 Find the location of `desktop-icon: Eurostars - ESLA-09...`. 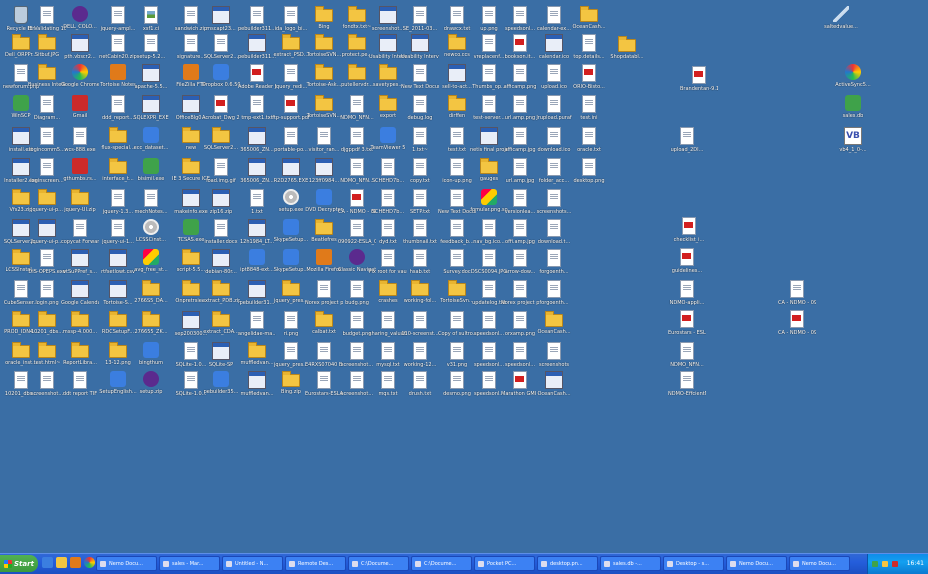

desktop-icon: Eurostars - ESLA-09... is located at coordinates (687, 327).